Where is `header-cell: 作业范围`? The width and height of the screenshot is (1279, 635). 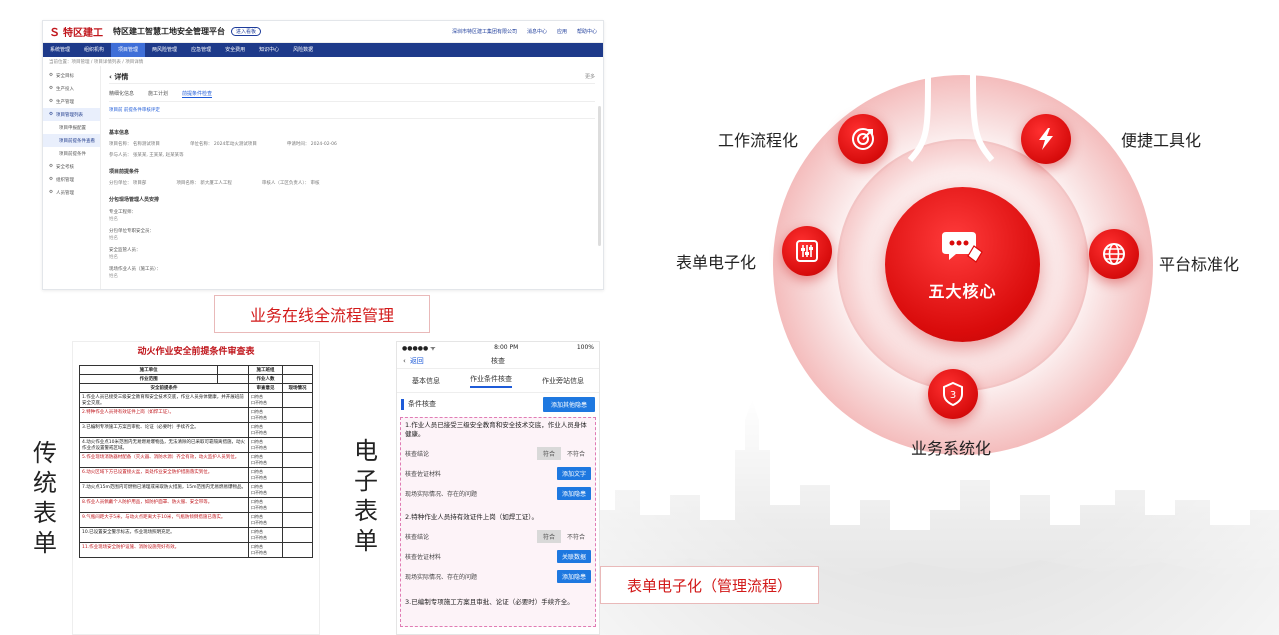 header-cell: 作业范围 is located at coordinates (148, 379).